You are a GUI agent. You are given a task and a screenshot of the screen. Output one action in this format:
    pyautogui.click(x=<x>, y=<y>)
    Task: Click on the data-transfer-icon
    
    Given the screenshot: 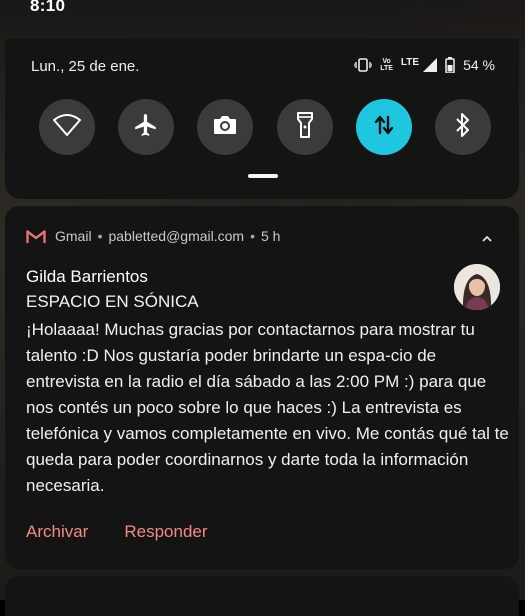 What is the action you would take?
    pyautogui.click(x=384, y=127)
    